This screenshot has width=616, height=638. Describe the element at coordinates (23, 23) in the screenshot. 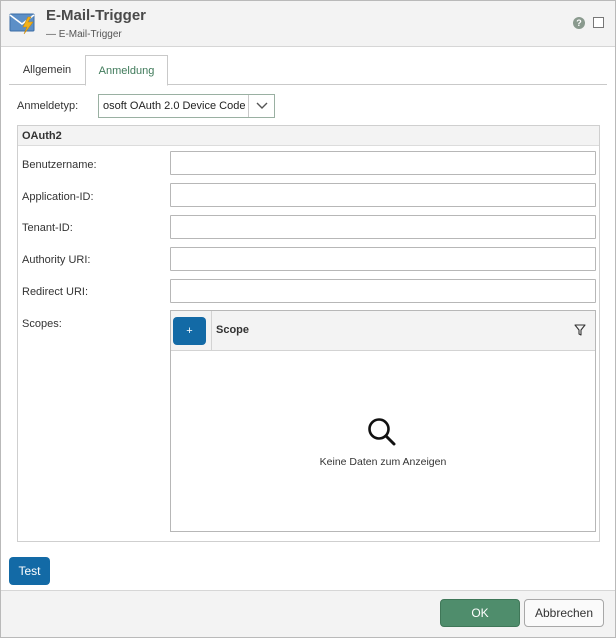

I see `envelope-lightning-icon` at that location.